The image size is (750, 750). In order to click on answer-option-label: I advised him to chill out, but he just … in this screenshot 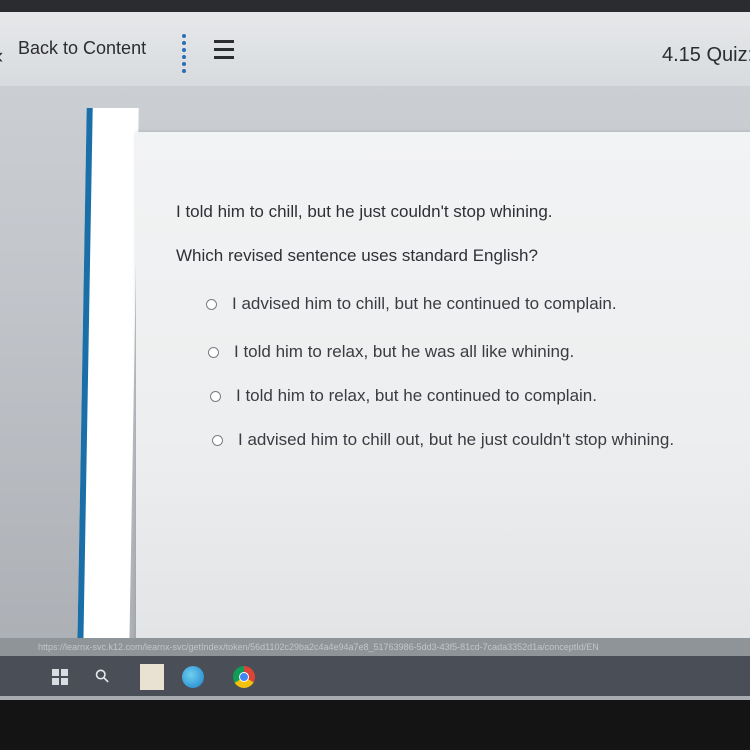, I will do `click(456, 439)`.